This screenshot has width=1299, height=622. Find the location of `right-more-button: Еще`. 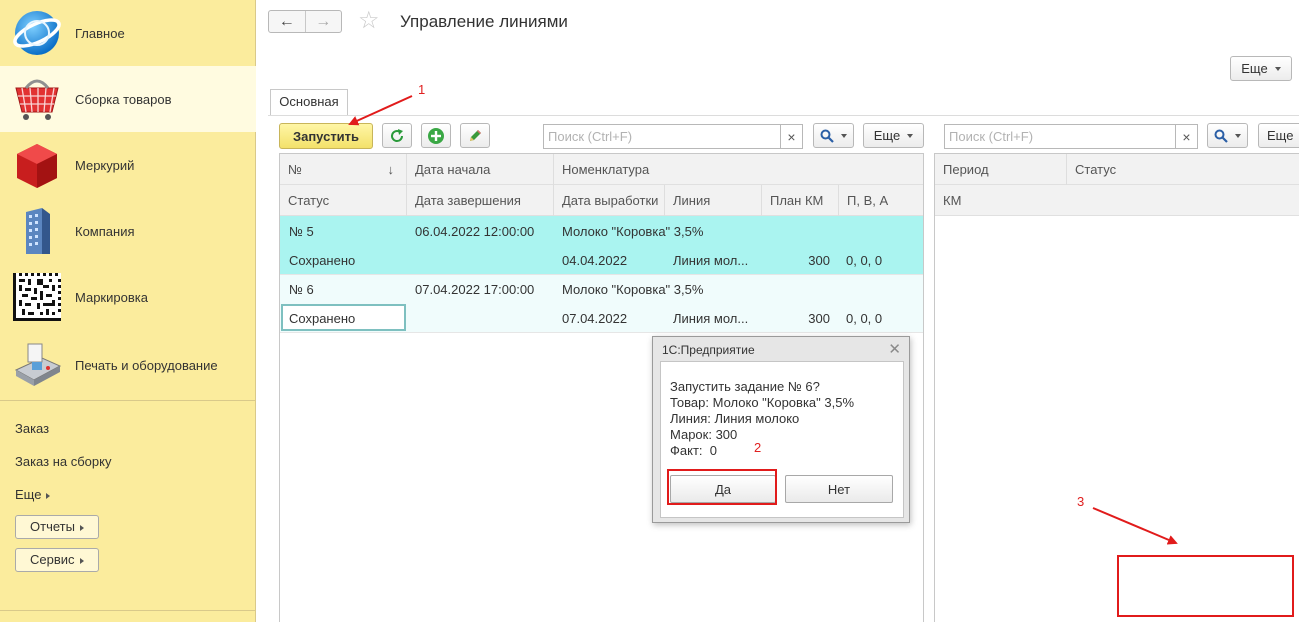

right-more-button: Еще is located at coordinates (1278, 135).